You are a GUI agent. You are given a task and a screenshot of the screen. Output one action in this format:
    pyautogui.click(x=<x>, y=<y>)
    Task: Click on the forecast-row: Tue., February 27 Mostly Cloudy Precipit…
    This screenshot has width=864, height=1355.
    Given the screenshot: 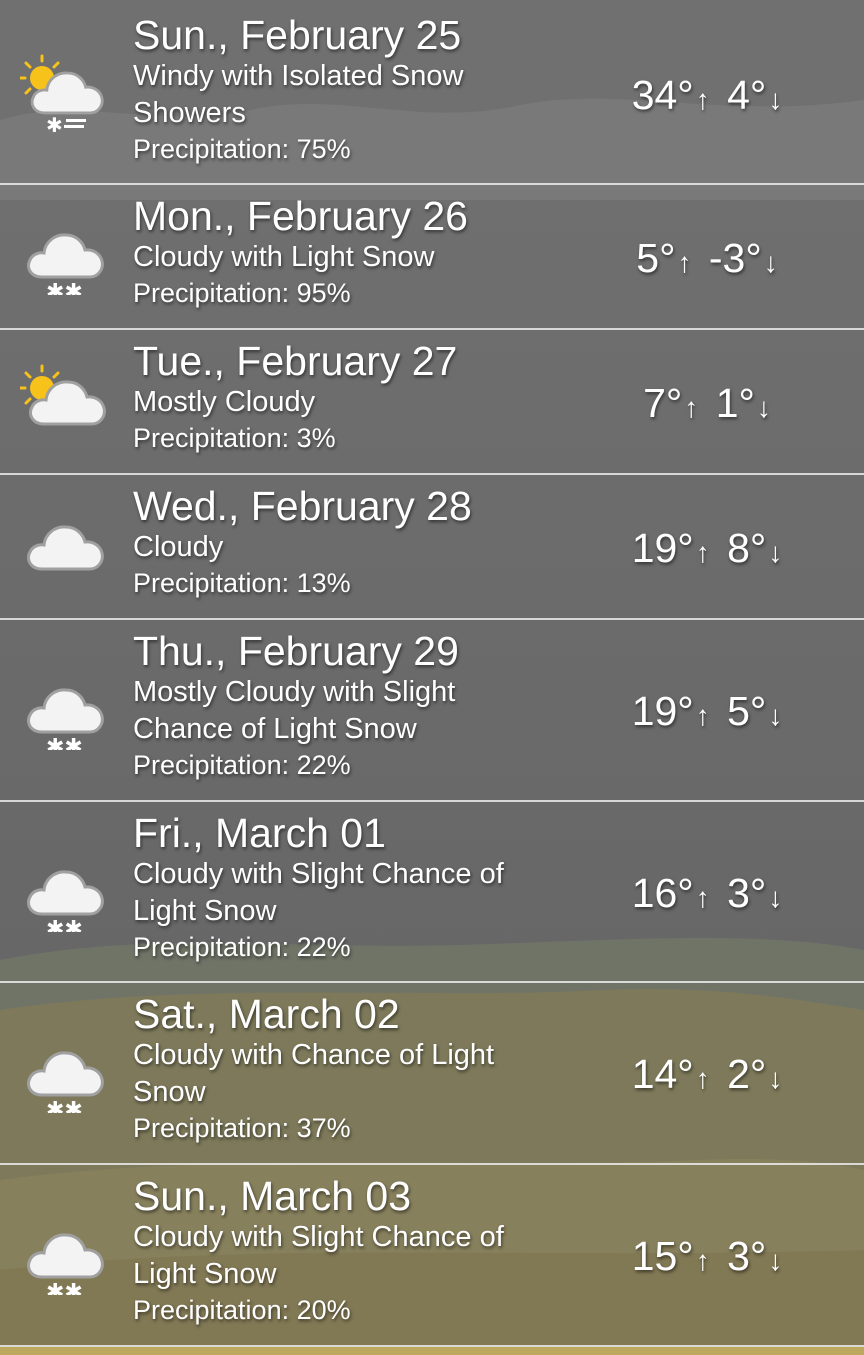 What is the action you would take?
    pyautogui.click(x=432, y=402)
    